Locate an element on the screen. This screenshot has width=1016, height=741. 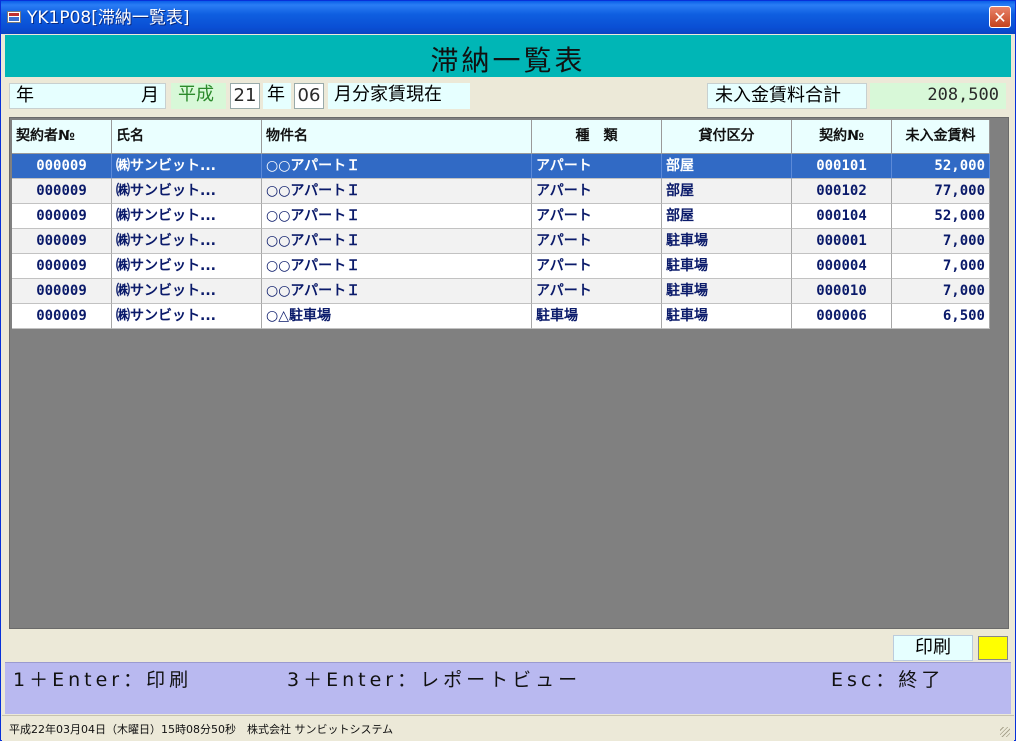
cell-unpaid-rent: 77,000 is located at coordinates (941, 191).